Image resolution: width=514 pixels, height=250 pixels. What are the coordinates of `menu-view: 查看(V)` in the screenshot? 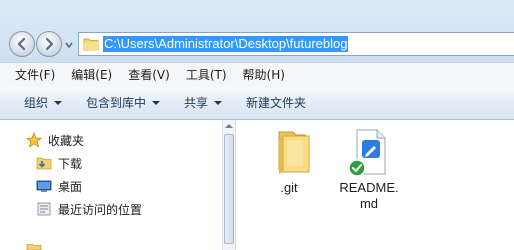 It's located at (149, 75).